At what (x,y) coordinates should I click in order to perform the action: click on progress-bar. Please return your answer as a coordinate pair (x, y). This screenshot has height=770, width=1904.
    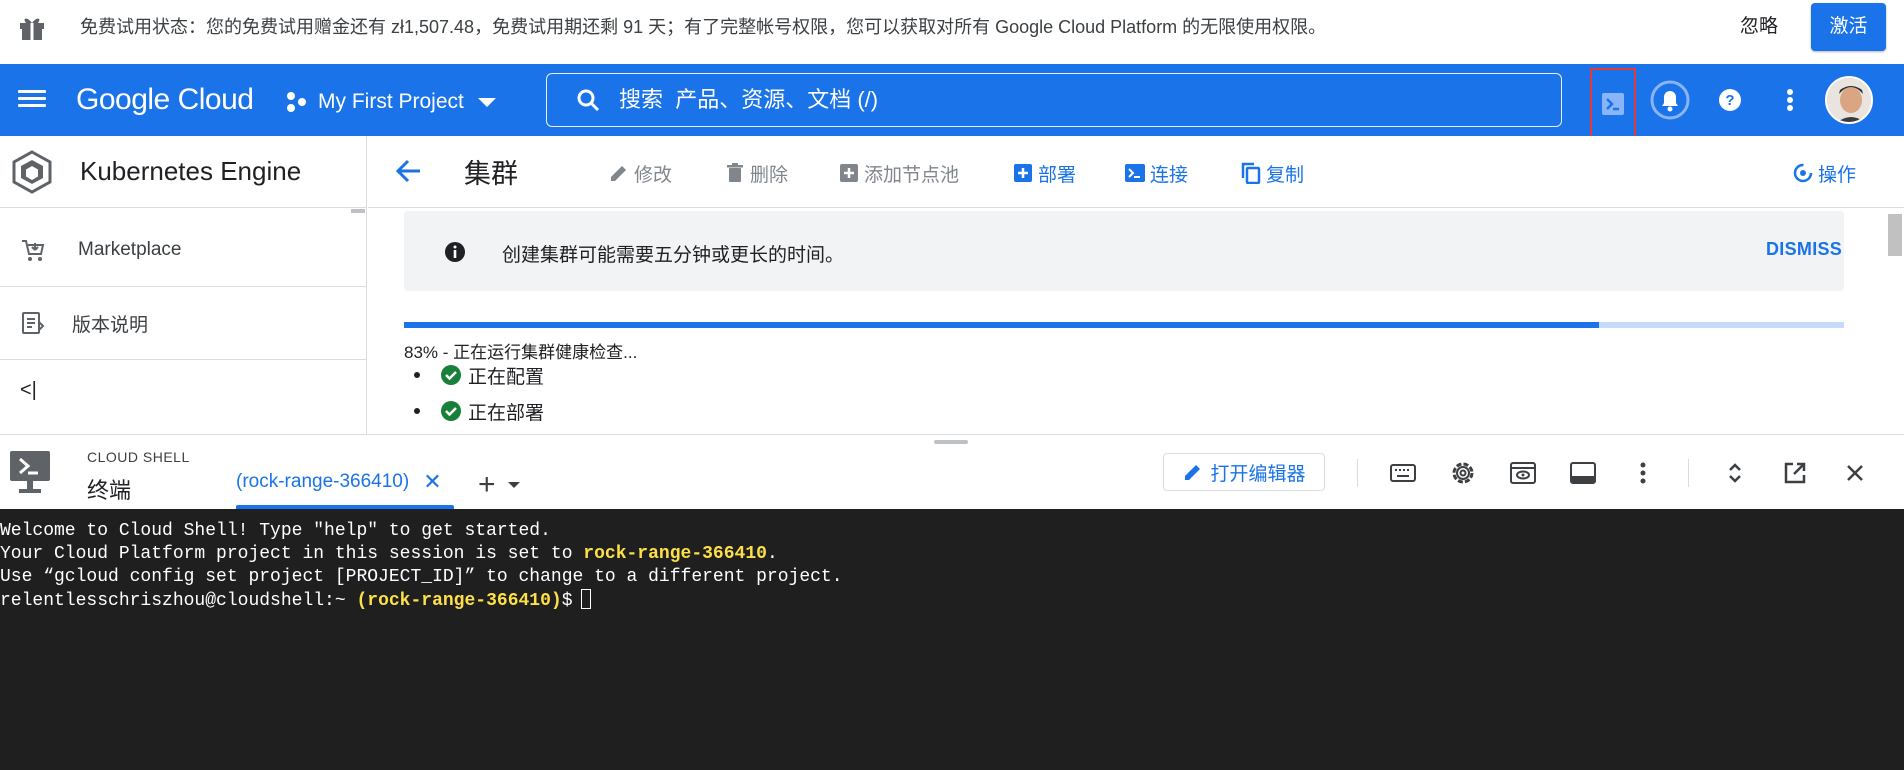
    Looking at the image, I should click on (1124, 325).